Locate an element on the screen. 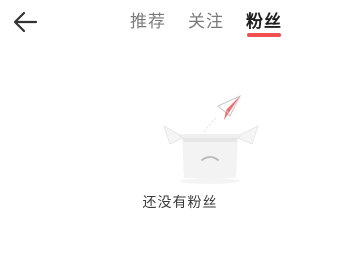  tab-bar: 推荐 关注 粉丝 is located at coordinates (206, 23).